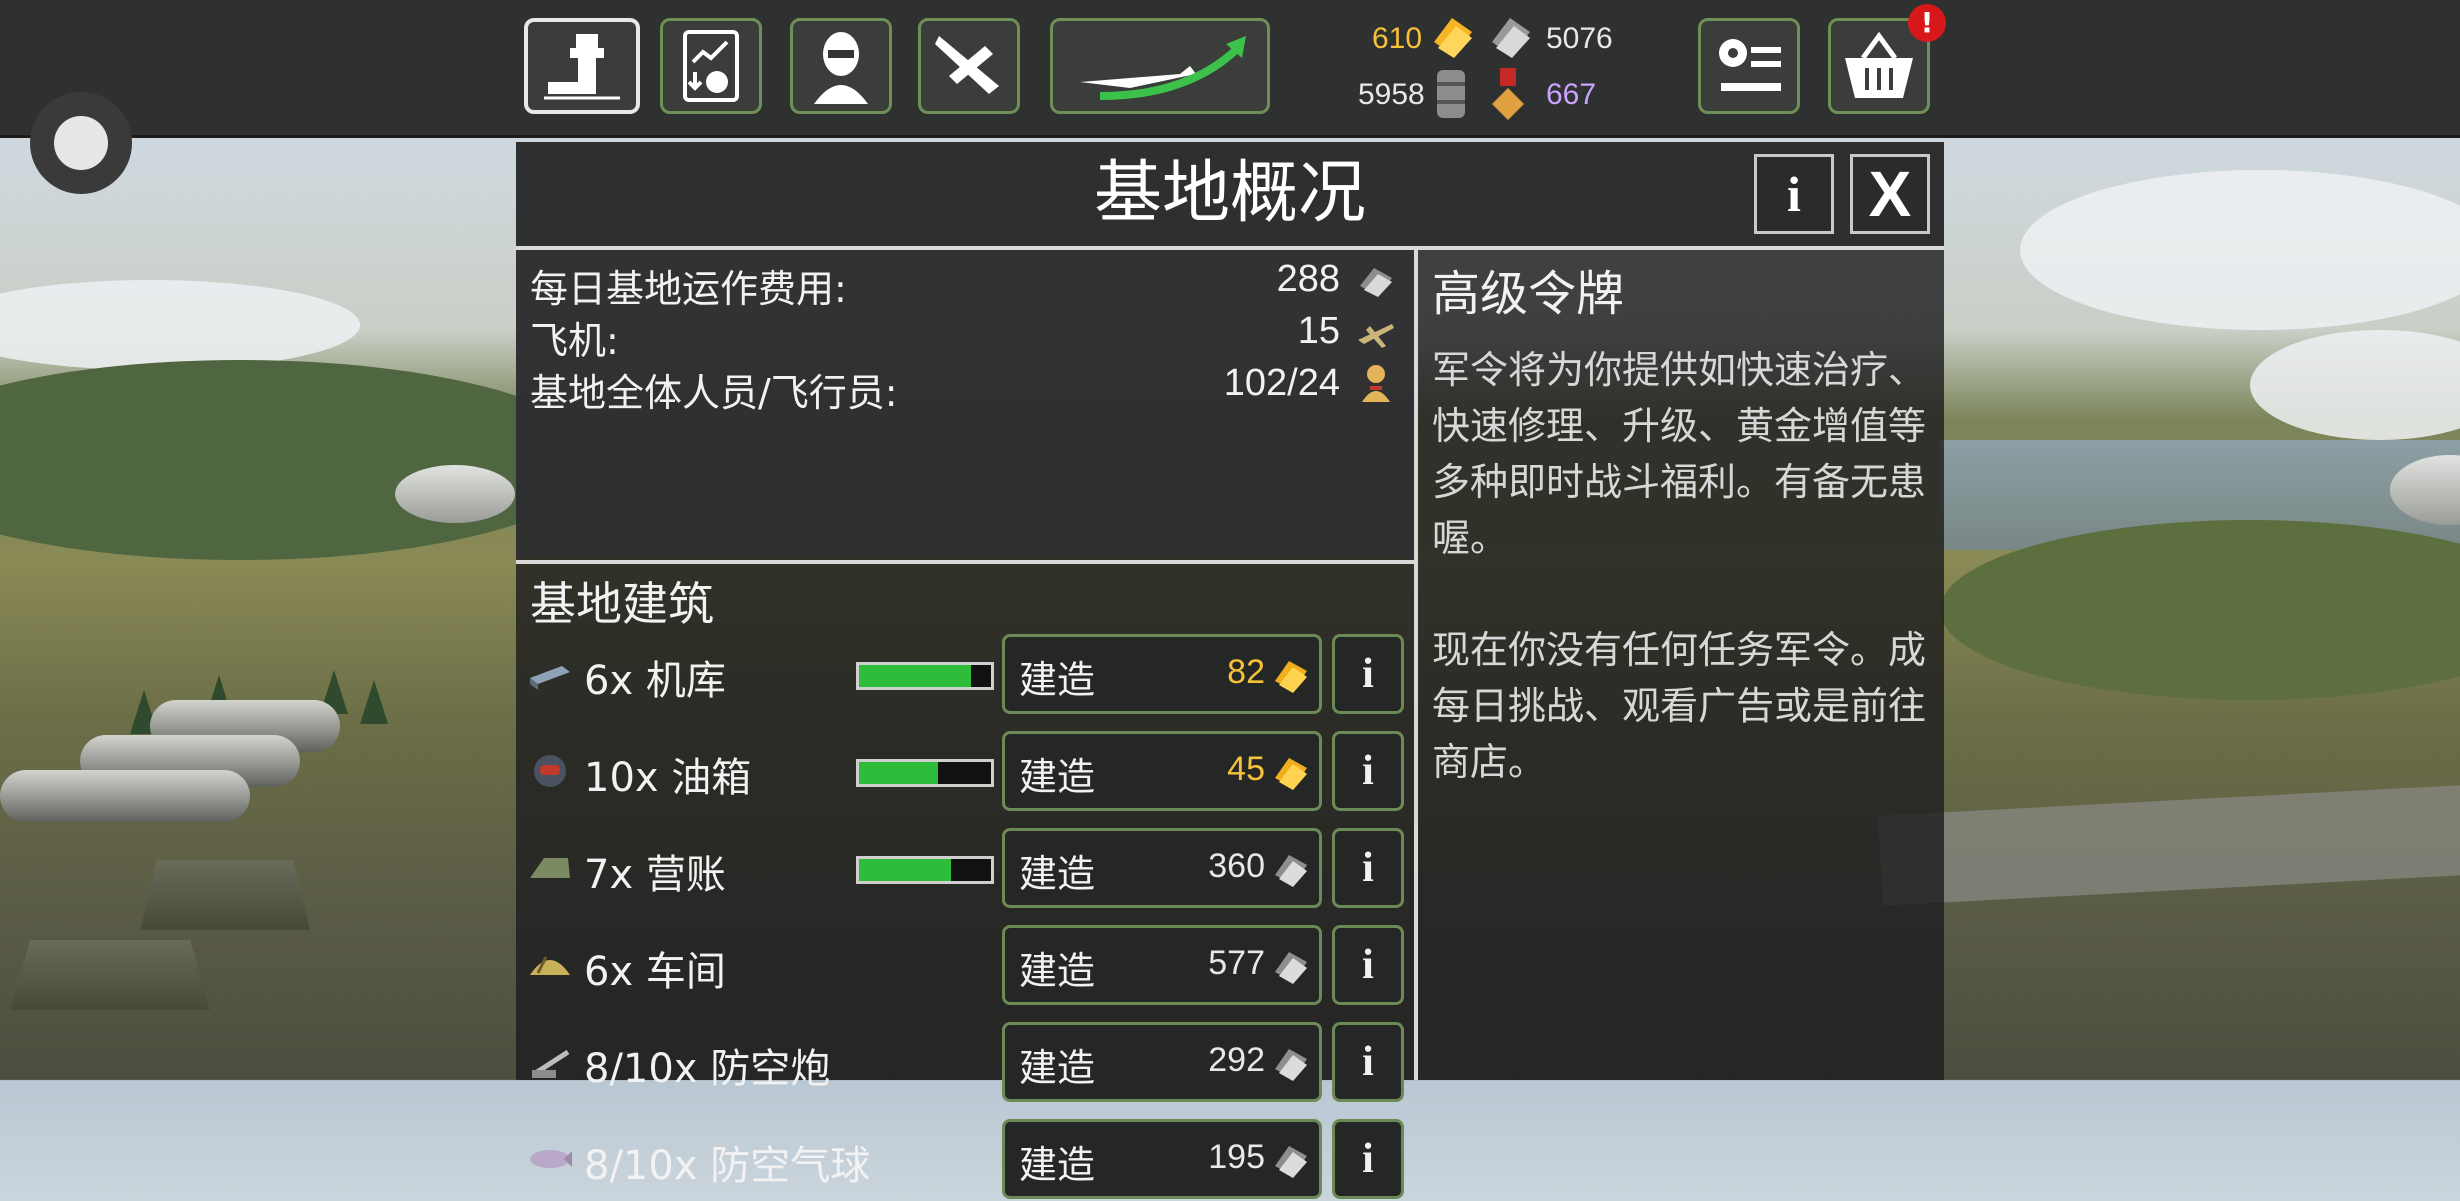 The width and height of the screenshot is (2460, 1201). I want to click on chart-icon, so click(711, 66).